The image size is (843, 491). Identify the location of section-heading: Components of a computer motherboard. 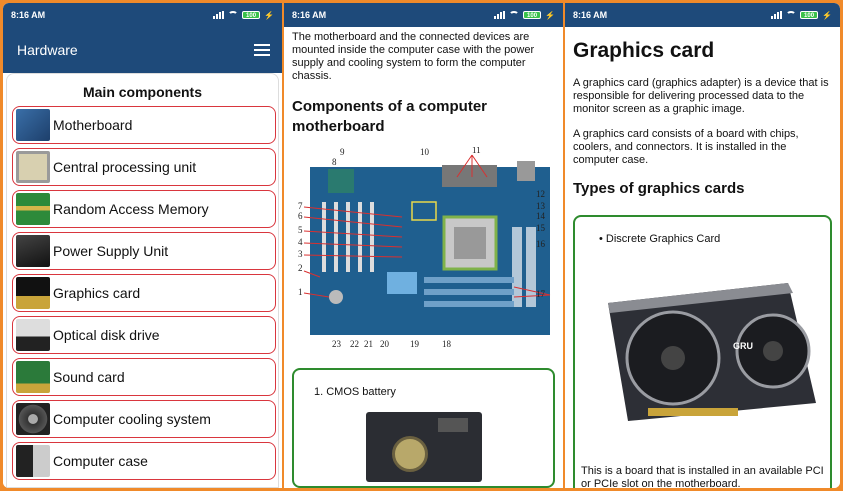
(390, 116).